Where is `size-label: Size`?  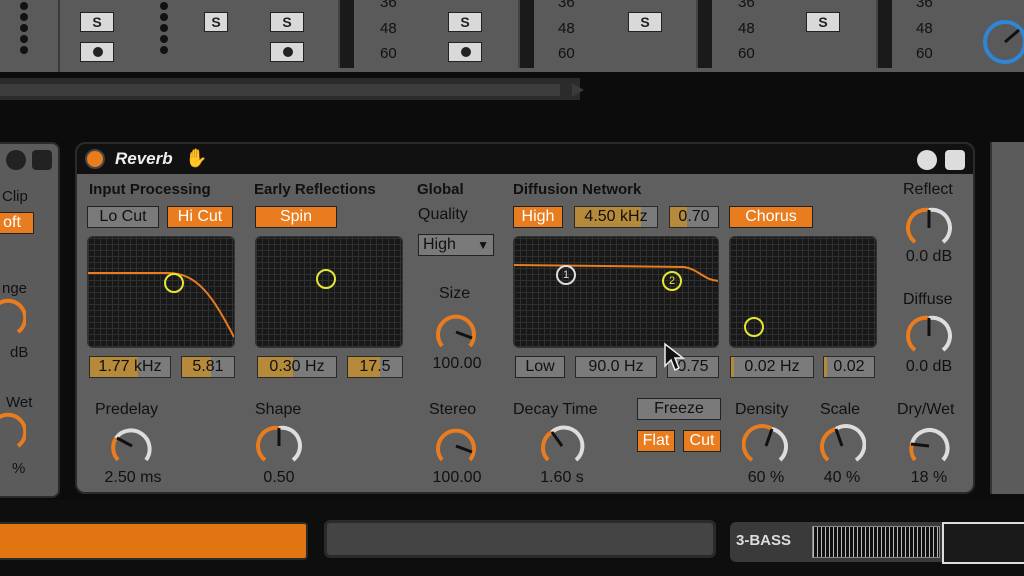 size-label: Size is located at coordinates (455, 293).